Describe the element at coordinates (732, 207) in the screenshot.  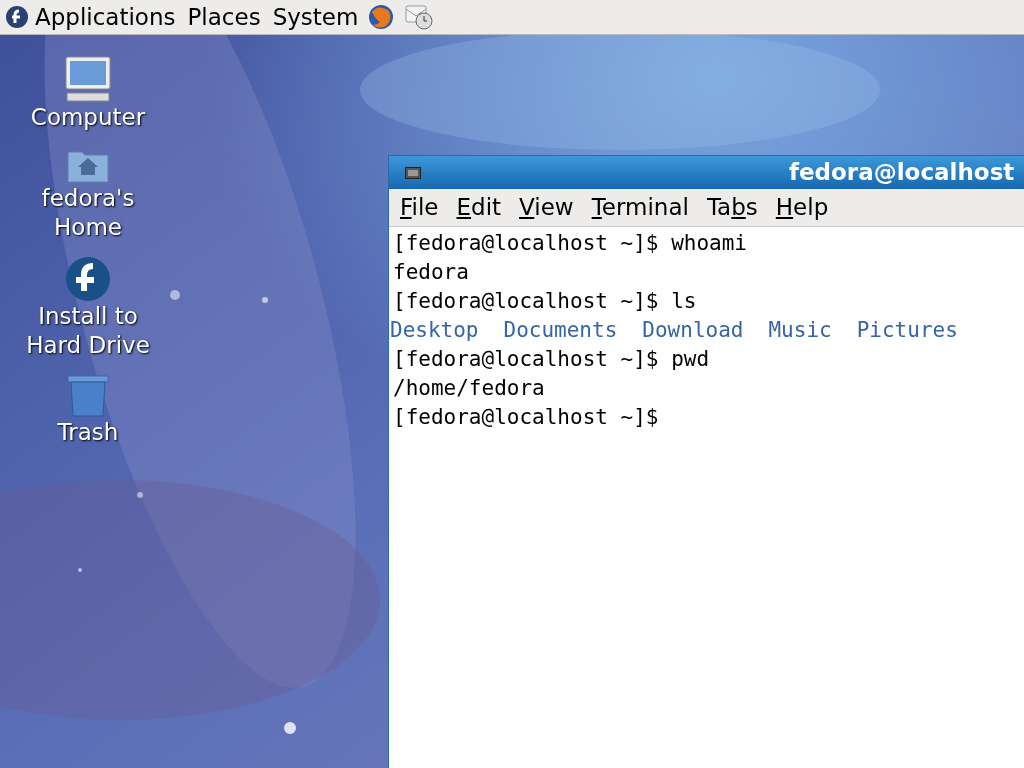
I see `menu-item: Tabs` at that location.